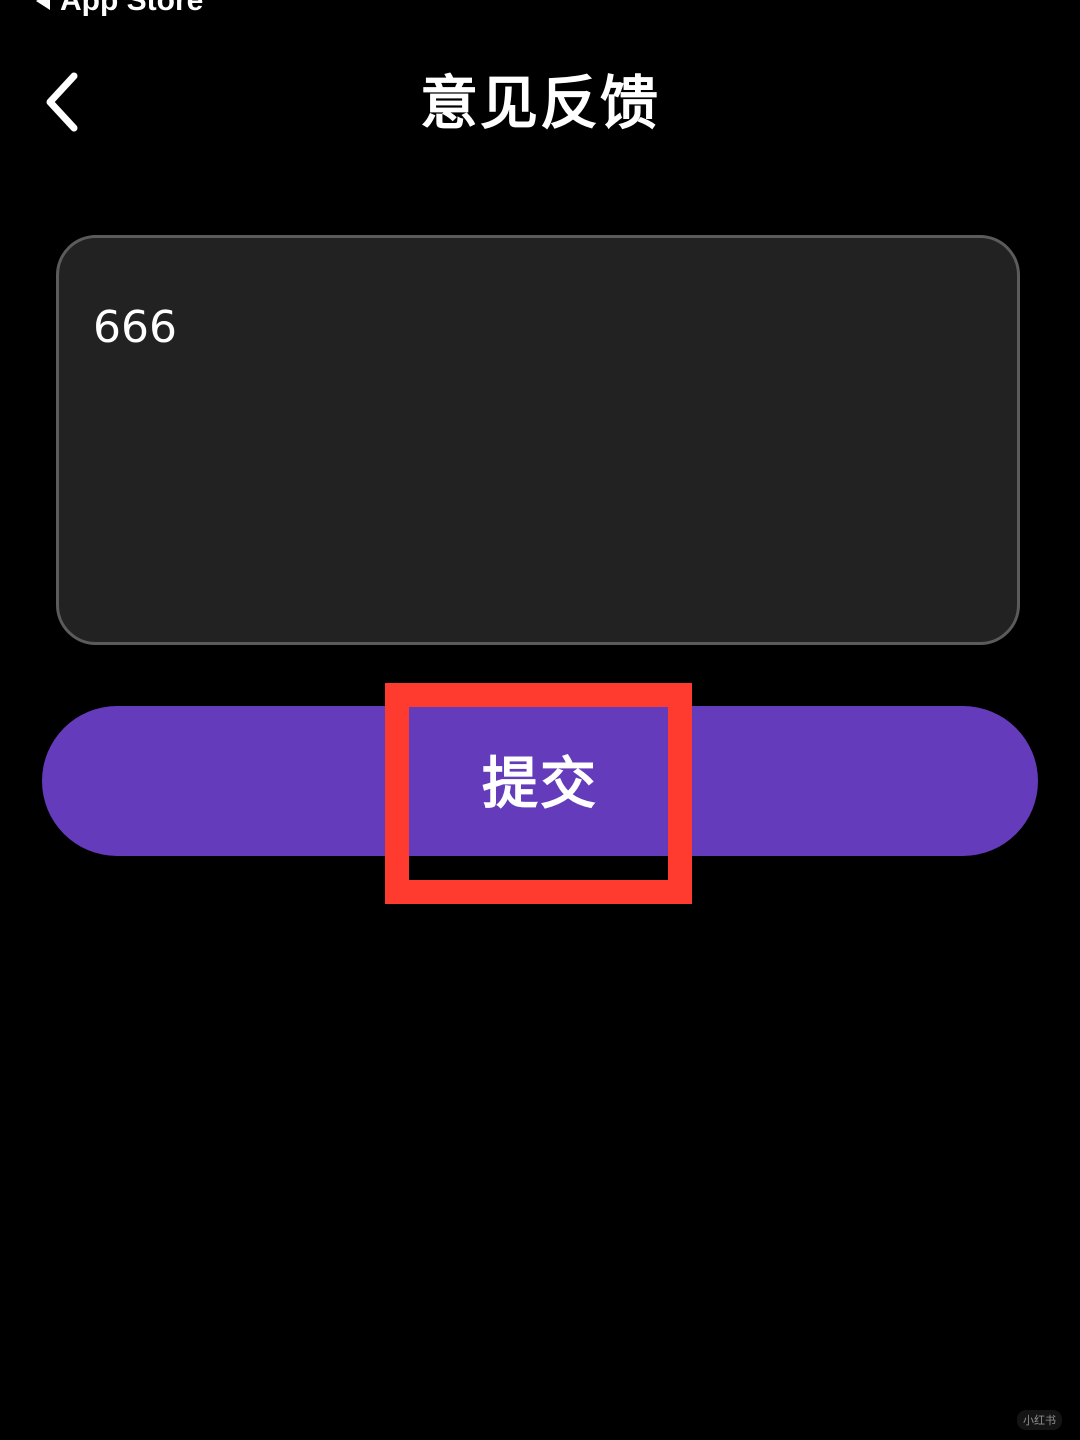 The image size is (1080, 1440). Describe the element at coordinates (43, 5) in the screenshot. I see `back-triangle-icon` at that location.